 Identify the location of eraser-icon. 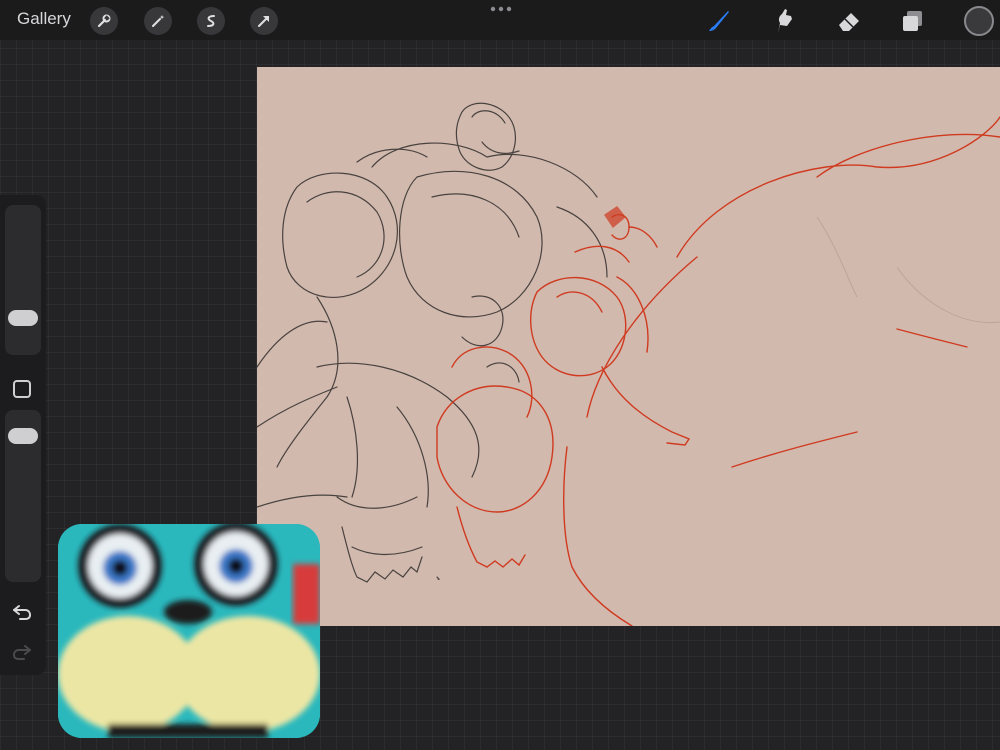
(849, 21).